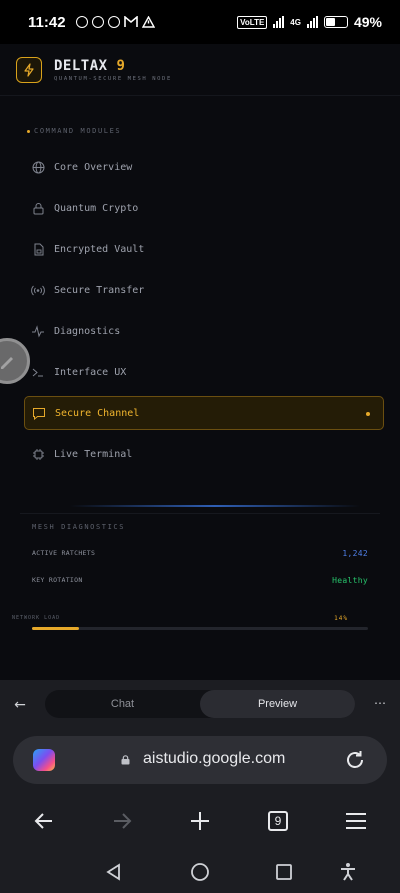  Describe the element at coordinates (148, 22) in the screenshot. I see `warning-icon` at that location.